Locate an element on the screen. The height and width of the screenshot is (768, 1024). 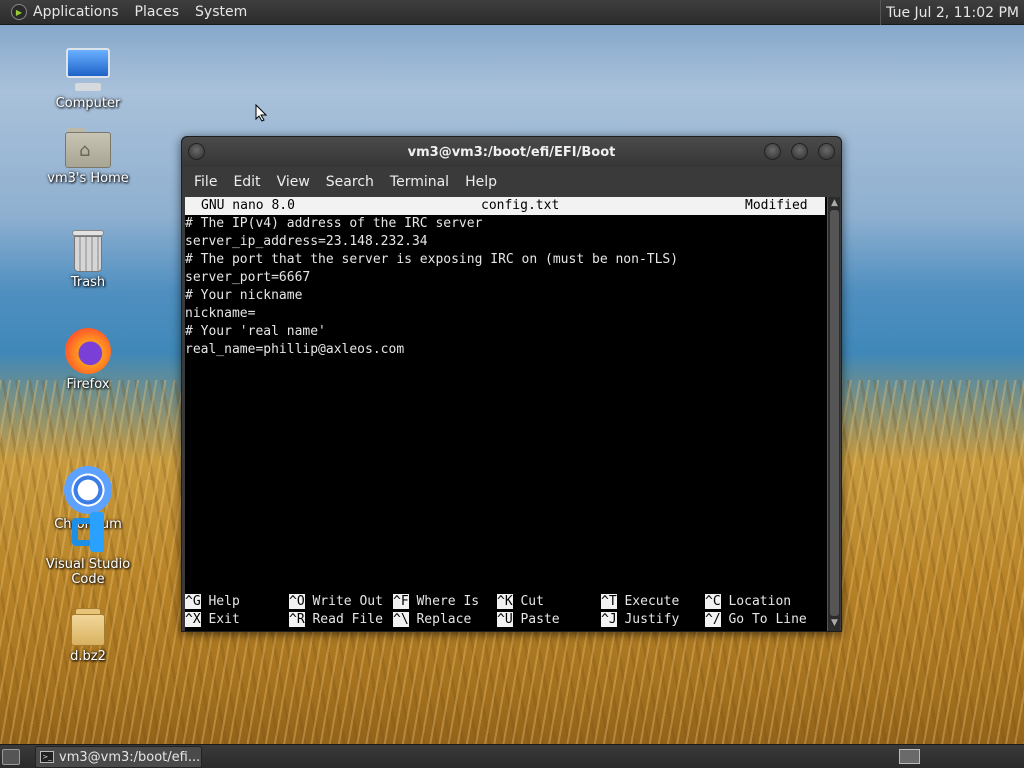
editor-line: server_port=6667 is located at coordinates (506, 278).